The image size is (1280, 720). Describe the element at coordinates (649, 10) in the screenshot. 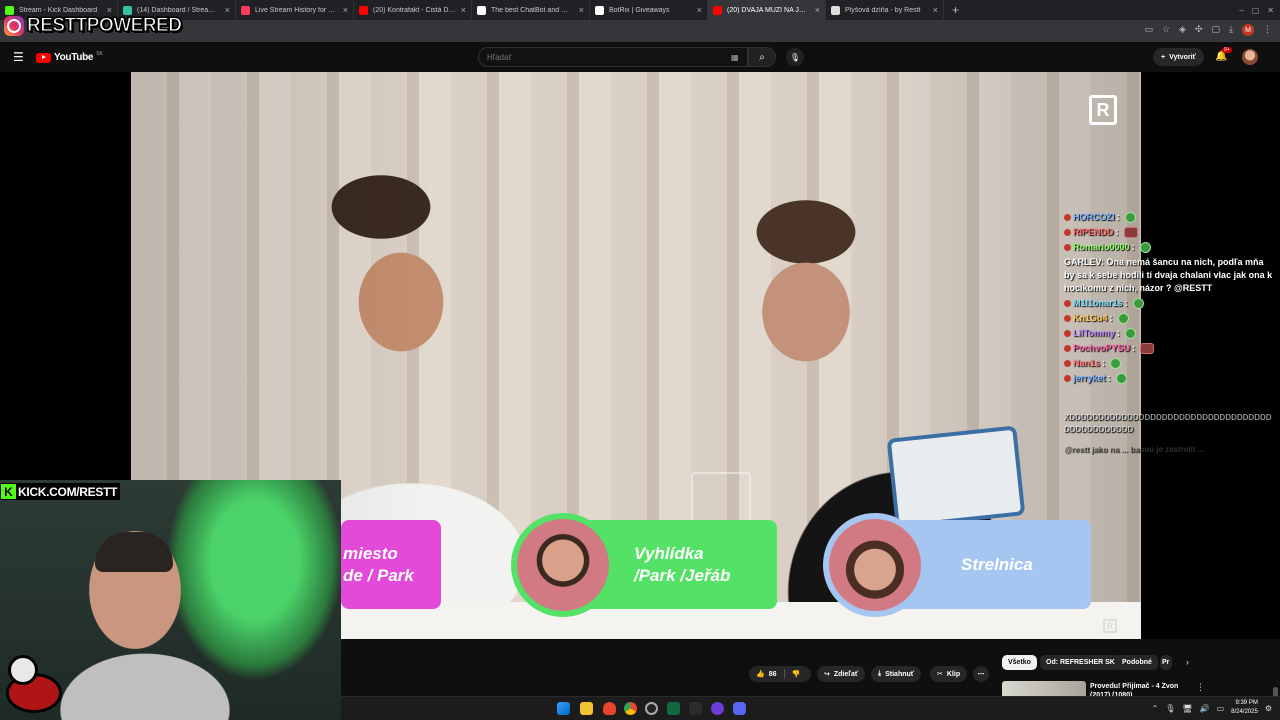

I see `browser-tab: BotRix | Giveaways ×` at that location.